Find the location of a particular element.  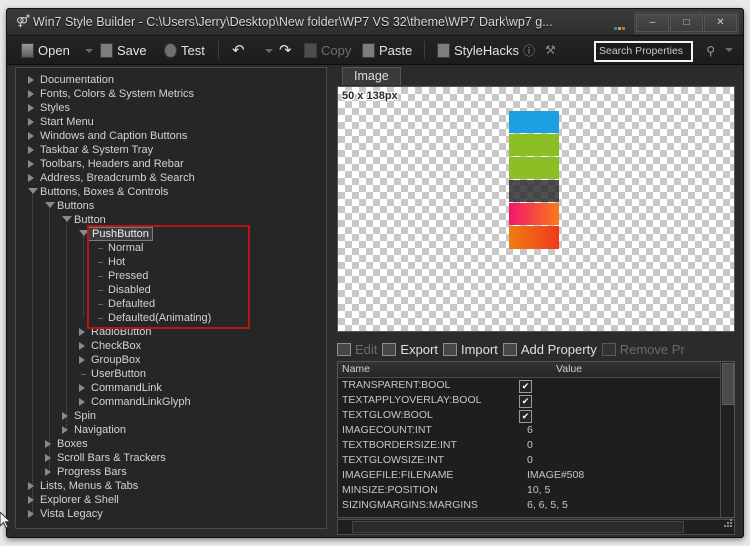

tree-item-label: CheckBox is located at coordinates (116, 346).